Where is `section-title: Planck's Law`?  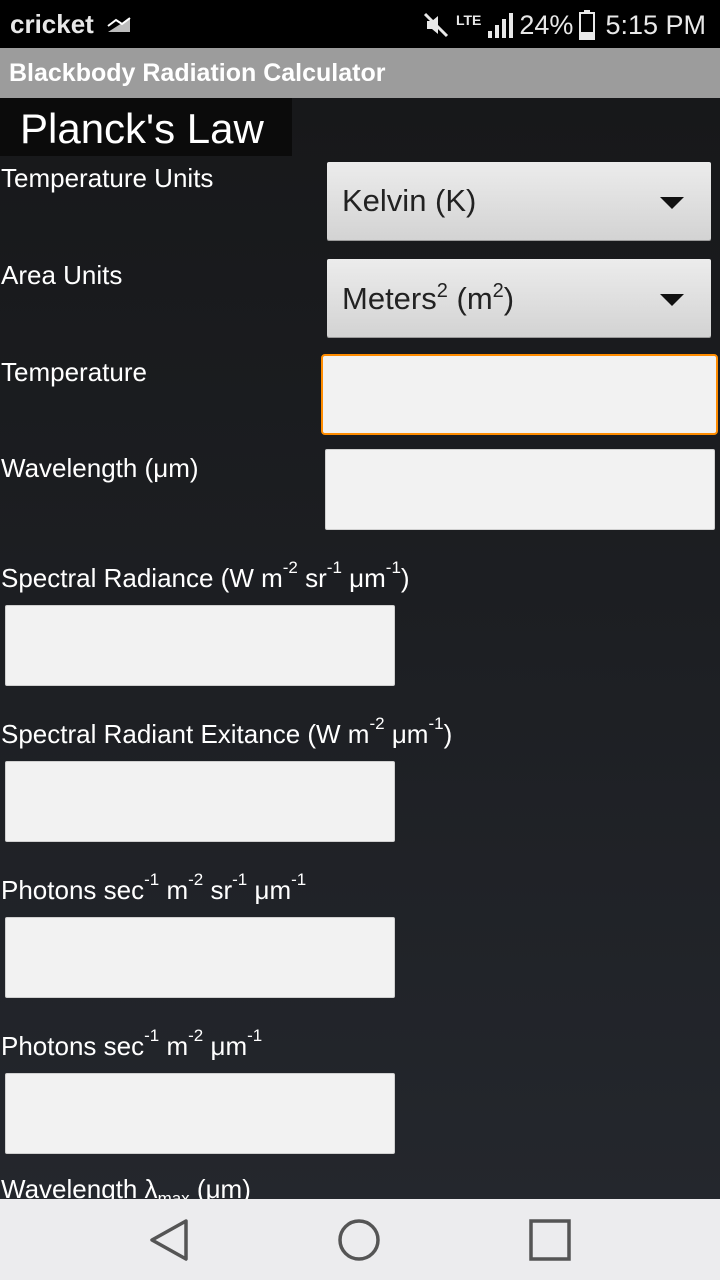
section-title: Planck's Law is located at coordinates (146, 127).